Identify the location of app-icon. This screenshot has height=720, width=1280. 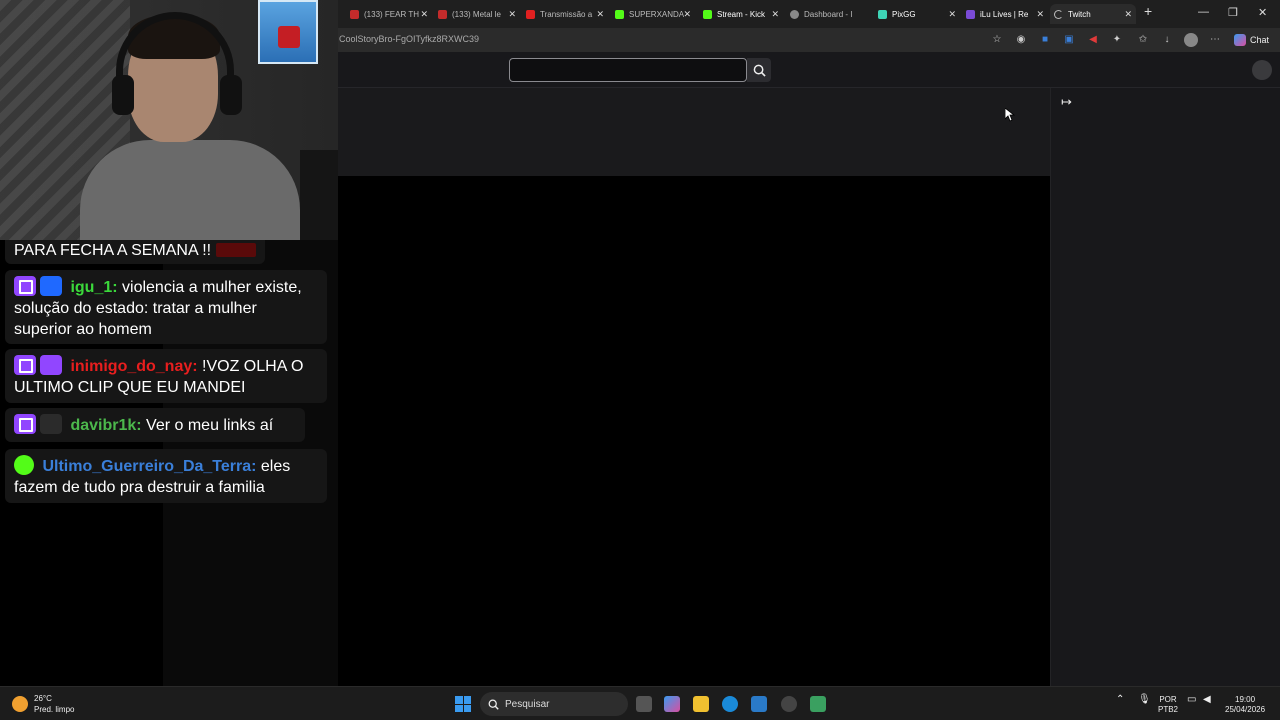
(759, 704).